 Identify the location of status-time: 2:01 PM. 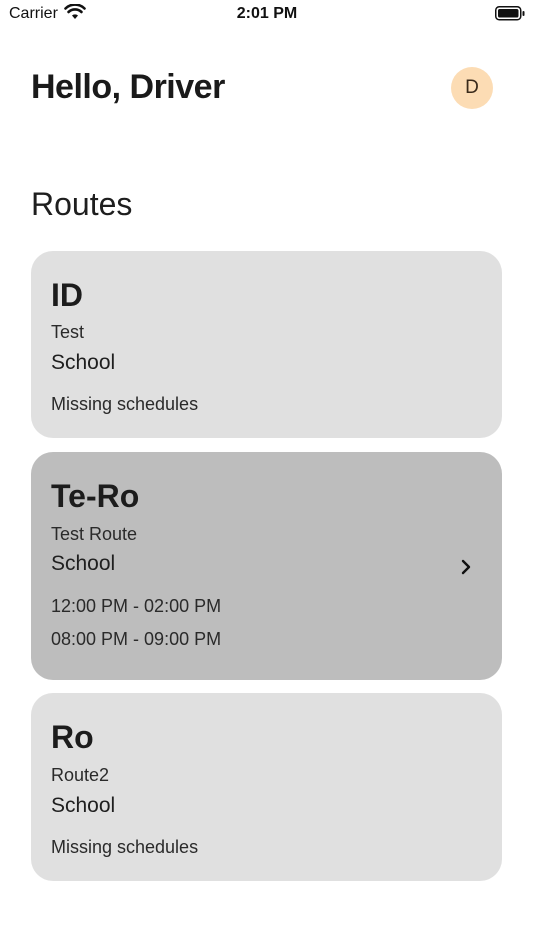
(267, 13).